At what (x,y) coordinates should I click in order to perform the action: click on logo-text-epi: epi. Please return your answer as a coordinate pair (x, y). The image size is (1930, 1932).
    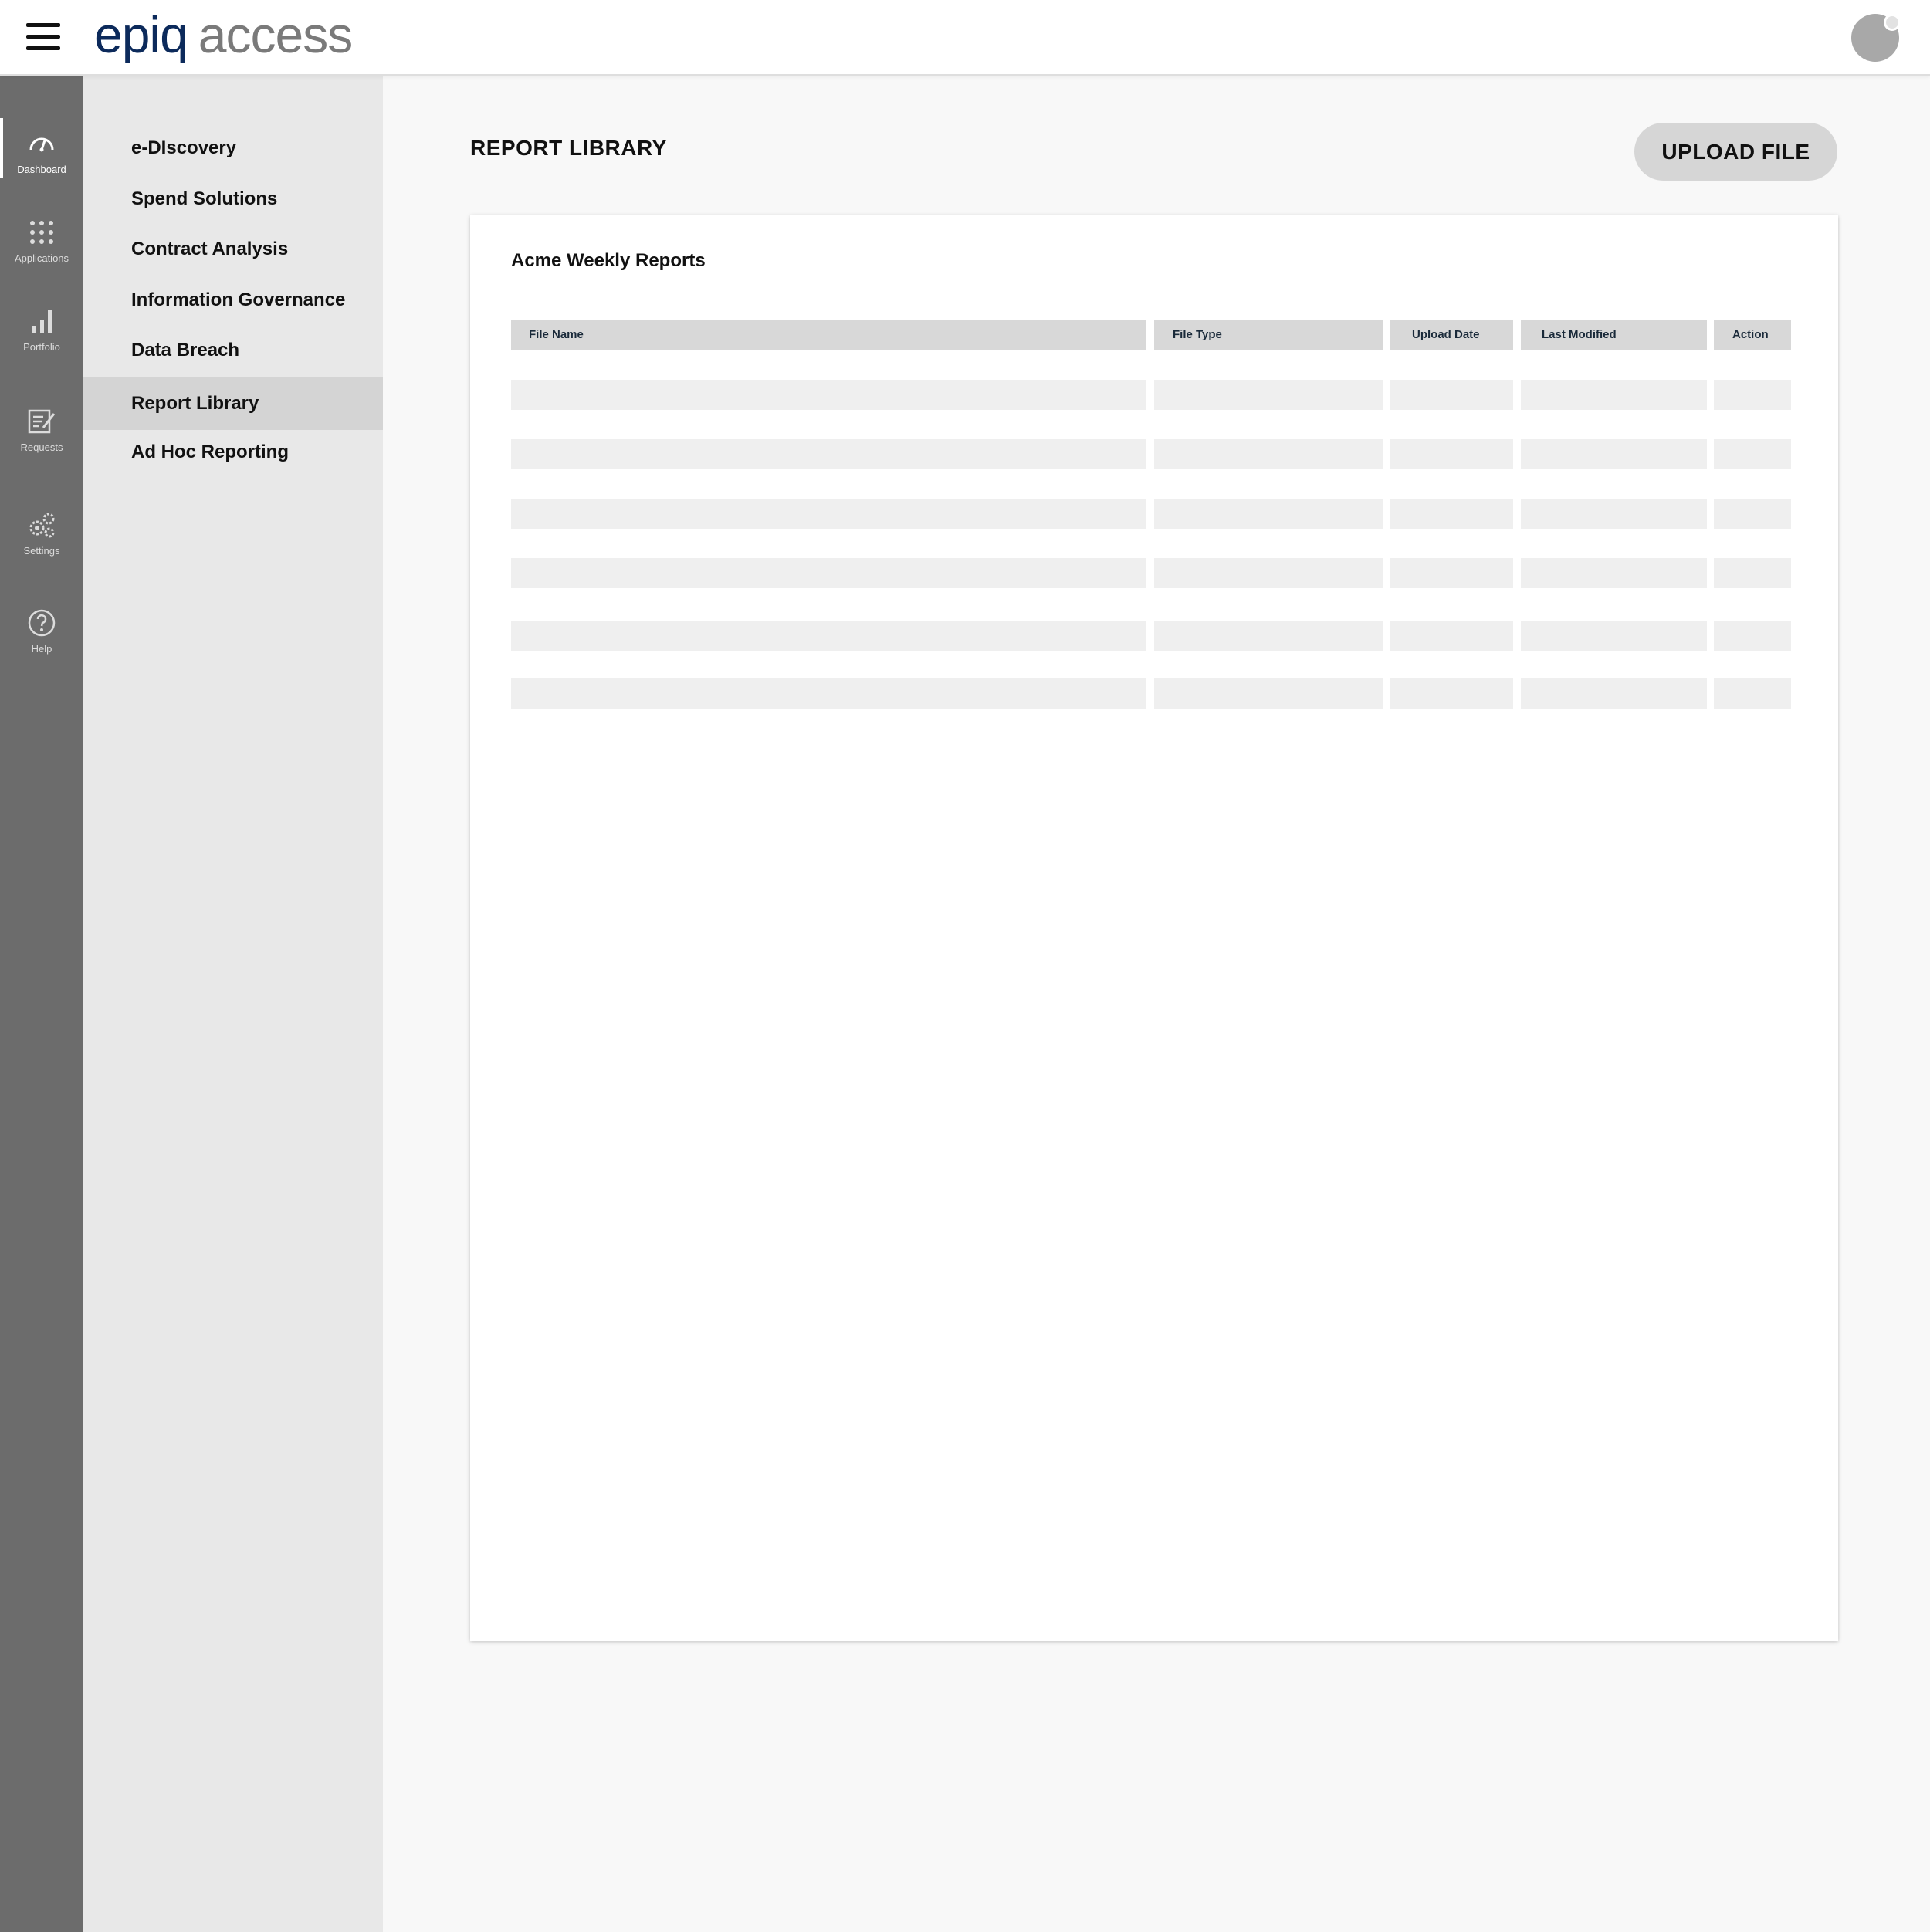
    Looking at the image, I should click on (127, 34).